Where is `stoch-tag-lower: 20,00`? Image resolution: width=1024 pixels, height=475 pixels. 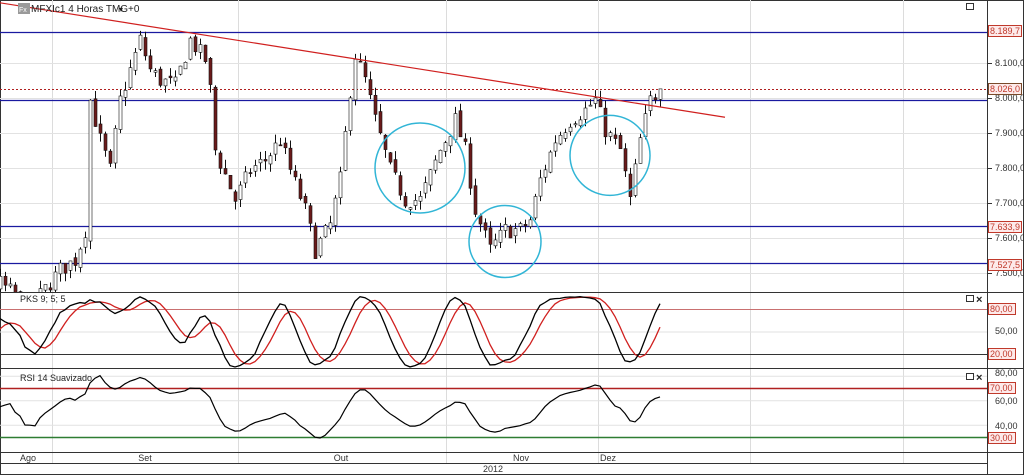 stoch-tag-lower: 20,00 is located at coordinates (1002, 354).